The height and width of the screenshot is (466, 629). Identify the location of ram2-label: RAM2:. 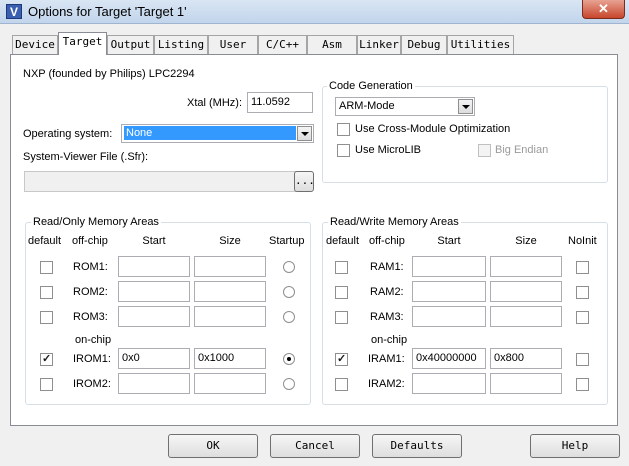
(387, 292).